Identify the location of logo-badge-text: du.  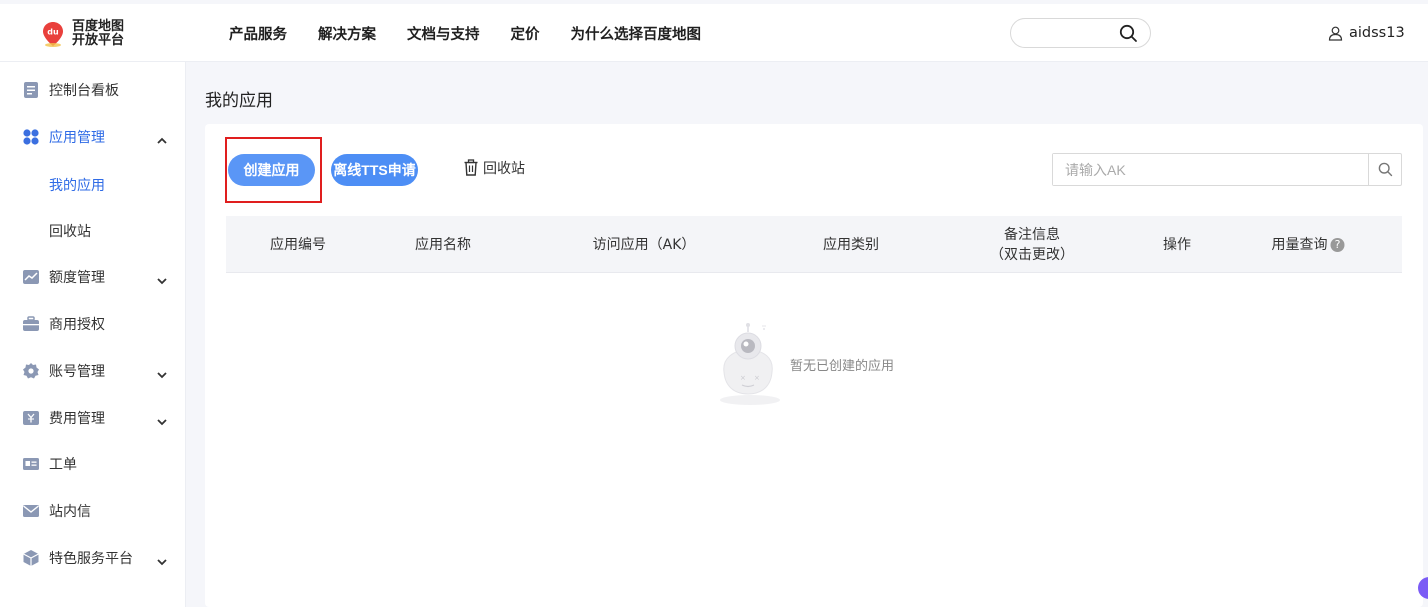
(53, 32).